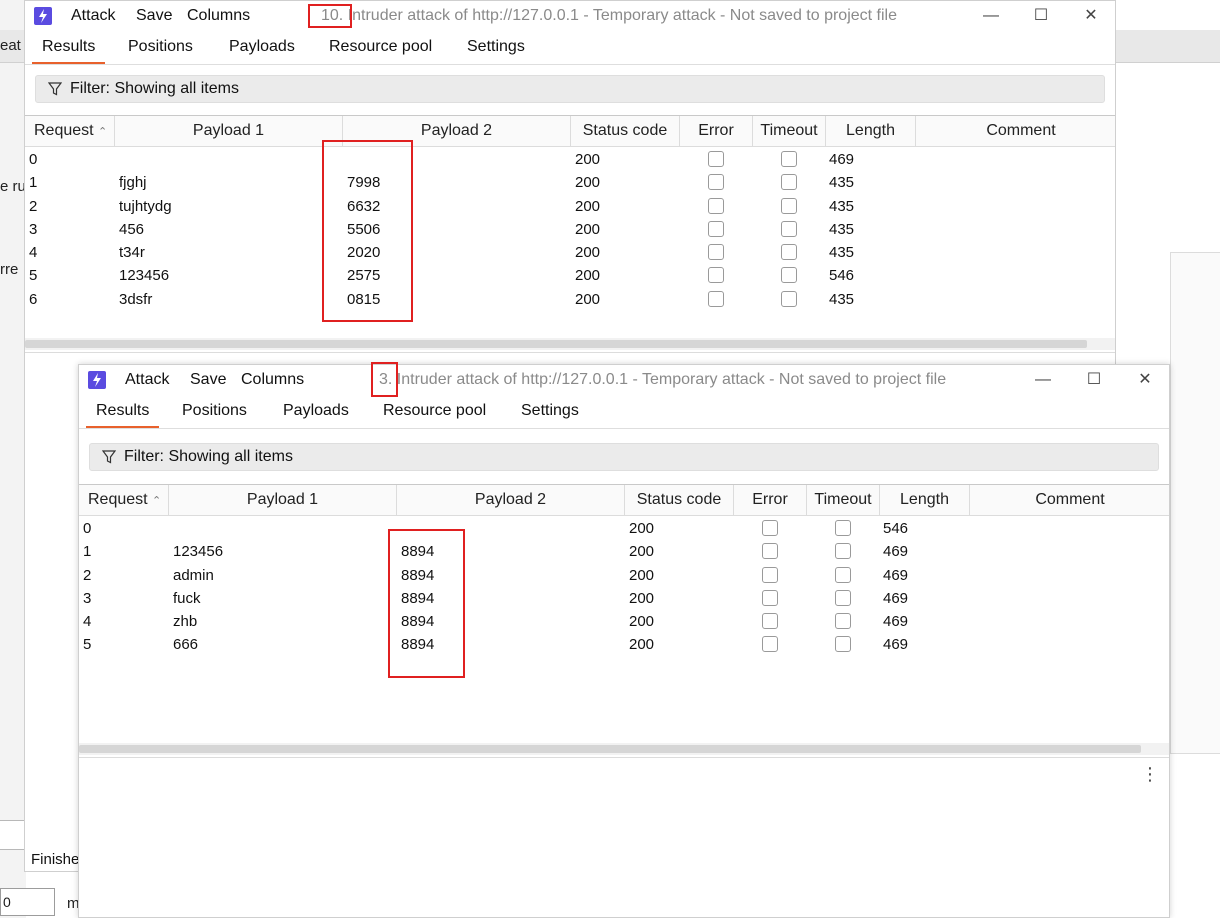 This screenshot has height=918, width=1220. Describe the element at coordinates (144, 276) in the screenshot. I see `cell-payload-1: 123456` at that location.